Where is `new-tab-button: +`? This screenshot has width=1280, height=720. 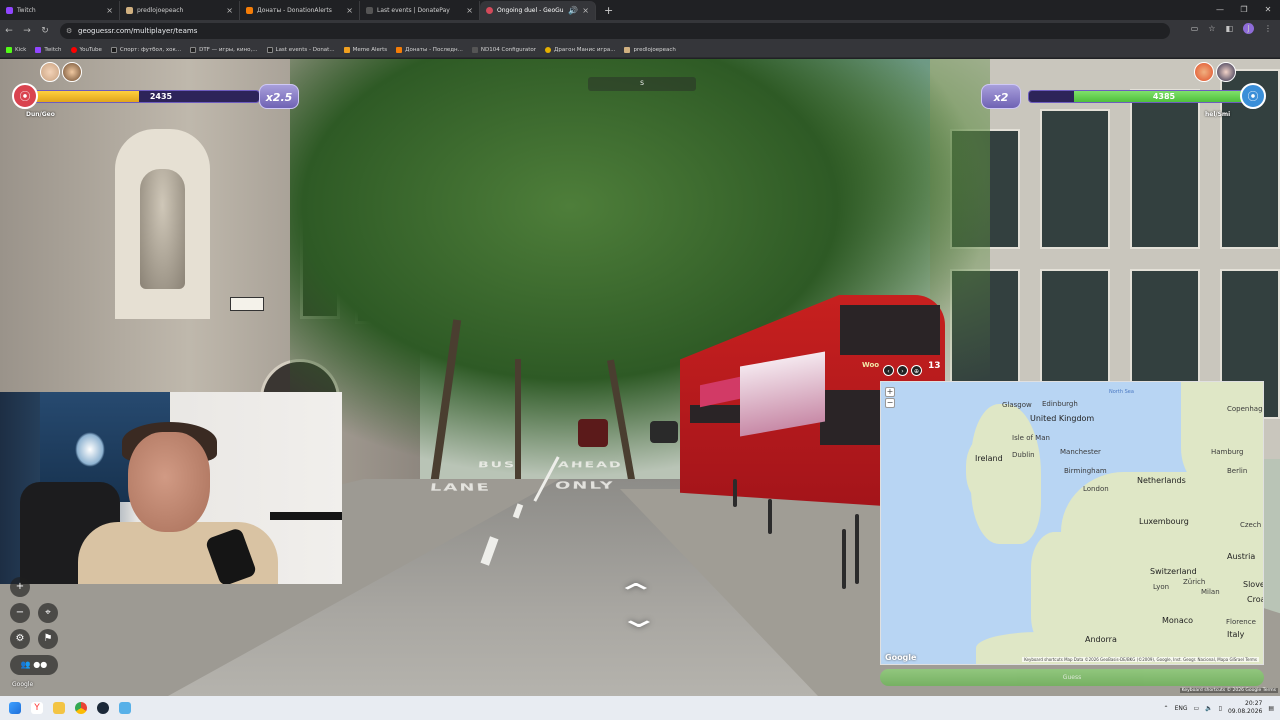 new-tab-button: + is located at coordinates (608, 10).